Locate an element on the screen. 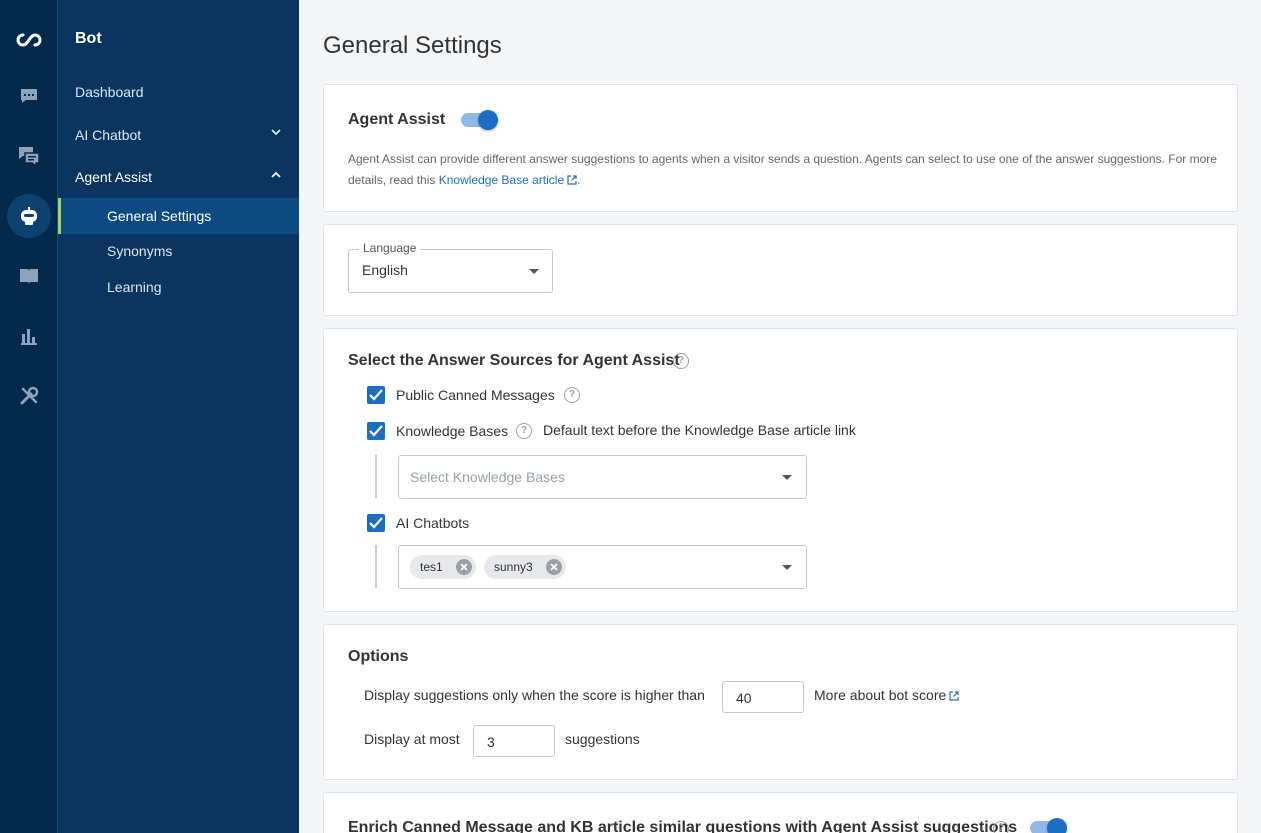 Image resolution: width=1261 pixels, height=833 pixels. knowledge-bases-label: Knowledge Bases is located at coordinates (452, 431).